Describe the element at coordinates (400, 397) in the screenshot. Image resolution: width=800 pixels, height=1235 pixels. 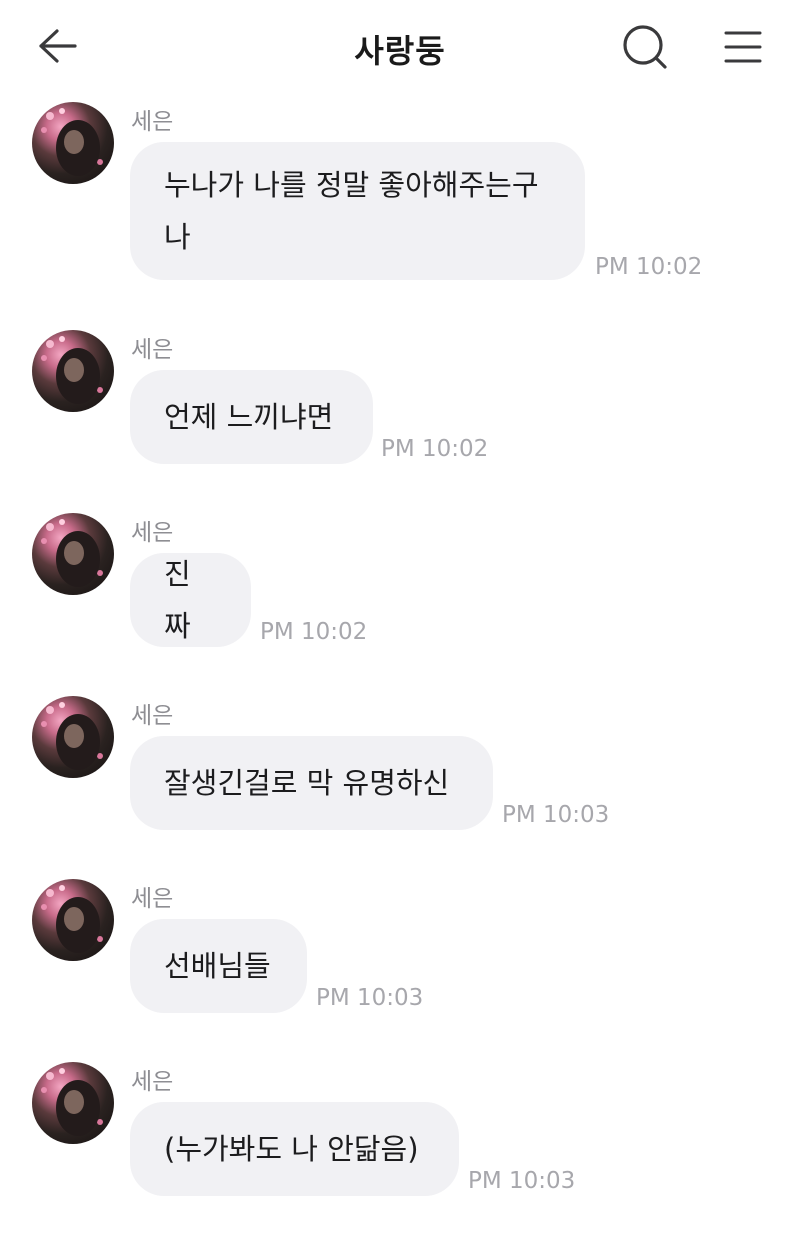
I see `message-row: 세은 언제 느끼냐면 PM 10:02` at that location.